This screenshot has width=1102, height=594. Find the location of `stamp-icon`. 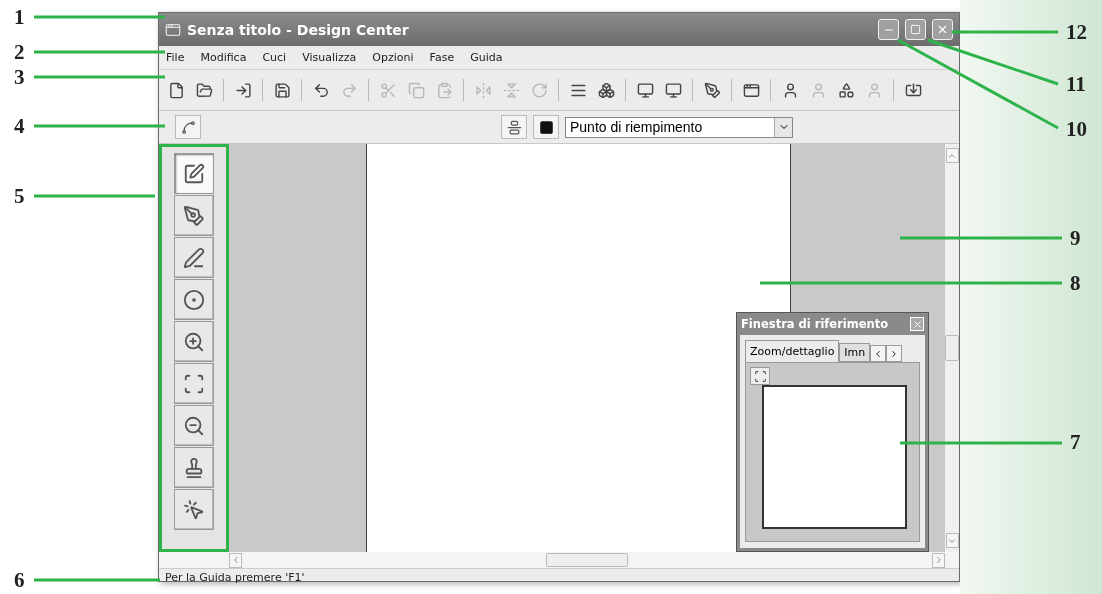

stamp-icon is located at coordinates (194, 467).